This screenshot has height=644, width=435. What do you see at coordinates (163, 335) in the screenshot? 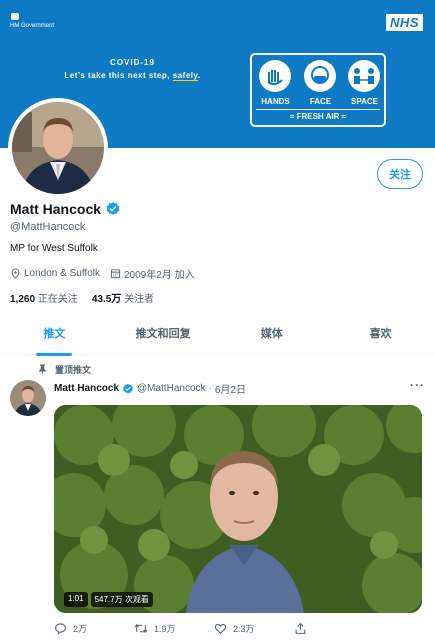
I see `tab-tweets-and-replies: 推文和回复` at bounding box center [163, 335].